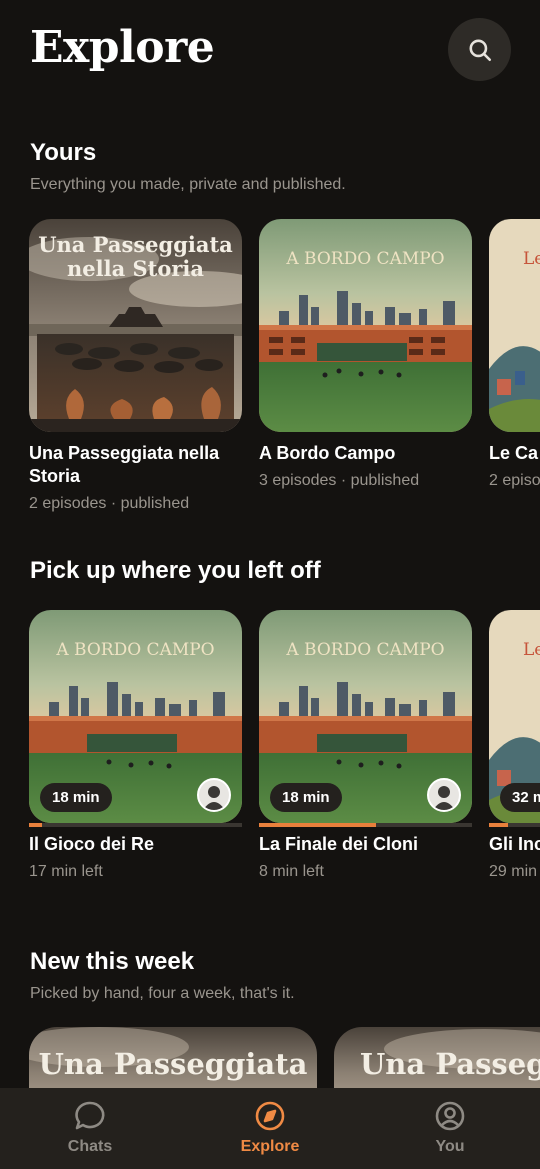 Image resolution: width=540 pixels, height=1169 pixels. Describe the element at coordinates (135, 256) in the screenshot. I see `cover-title: Una Passeggiata nella Storia` at that location.